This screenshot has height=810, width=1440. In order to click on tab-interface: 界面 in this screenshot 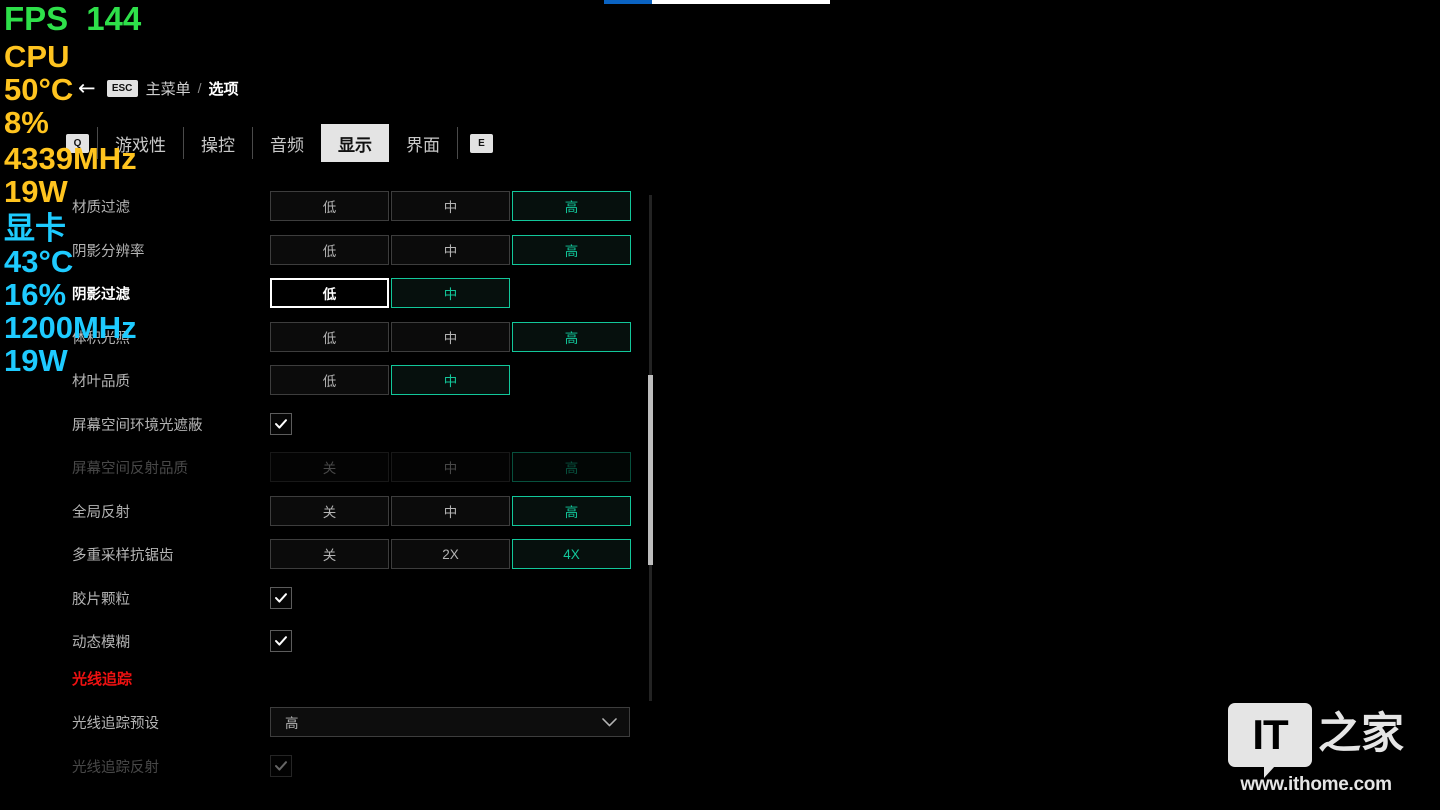, I will do `click(423, 143)`.